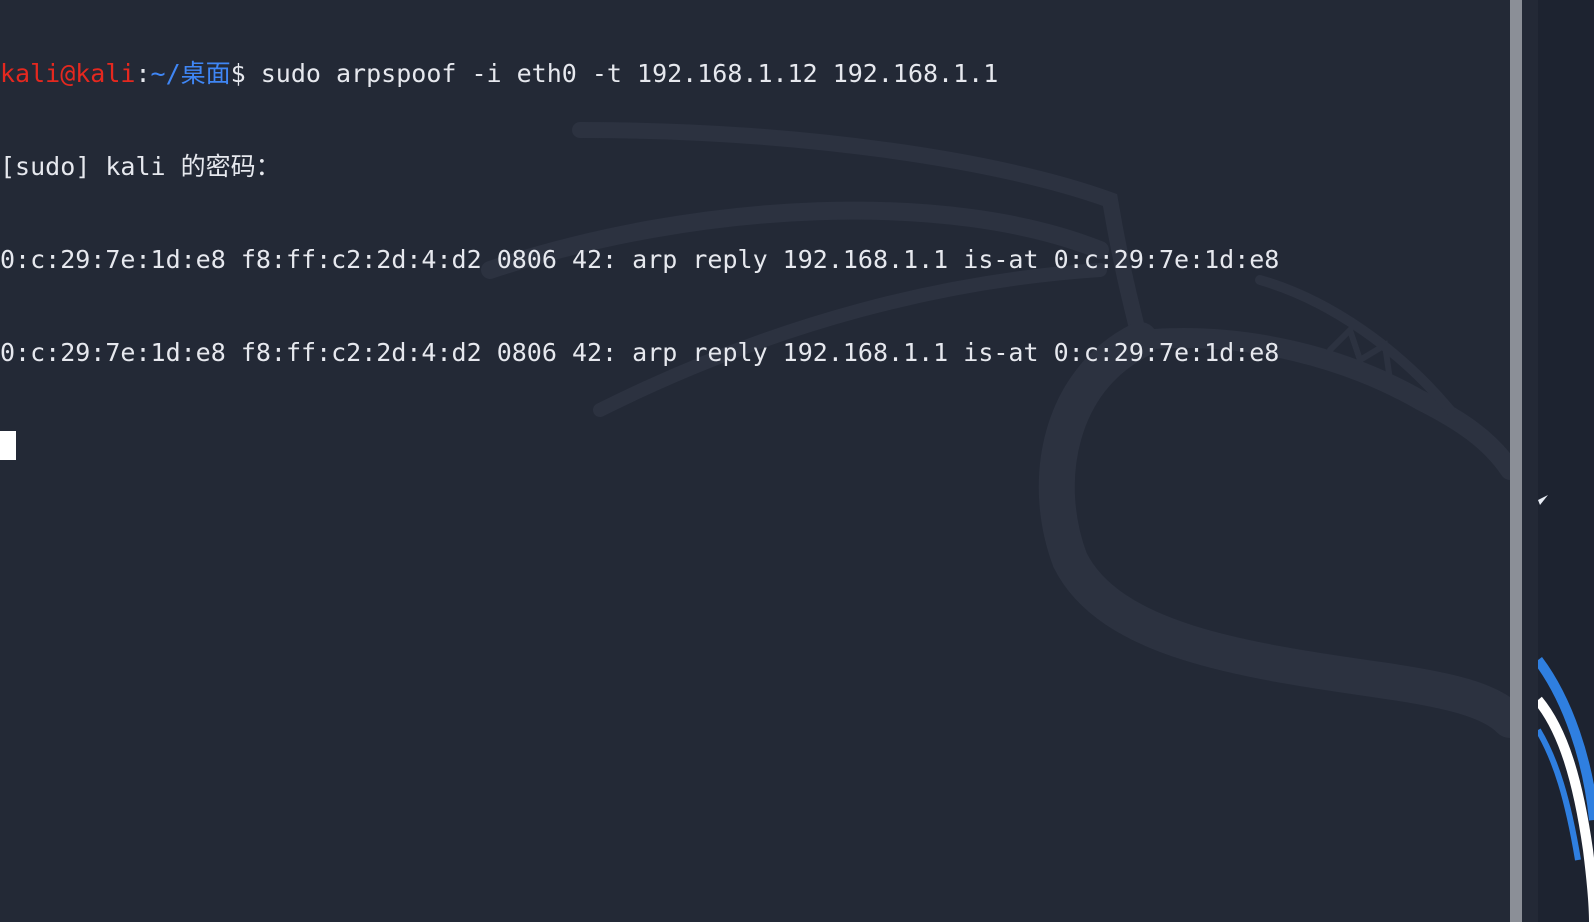 The height and width of the screenshot is (922, 1594). What do you see at coordinates (1566, 708) in the screenshot?
I see `desktop-wallpaper-swoosh` at bounding box center [1566, 708].